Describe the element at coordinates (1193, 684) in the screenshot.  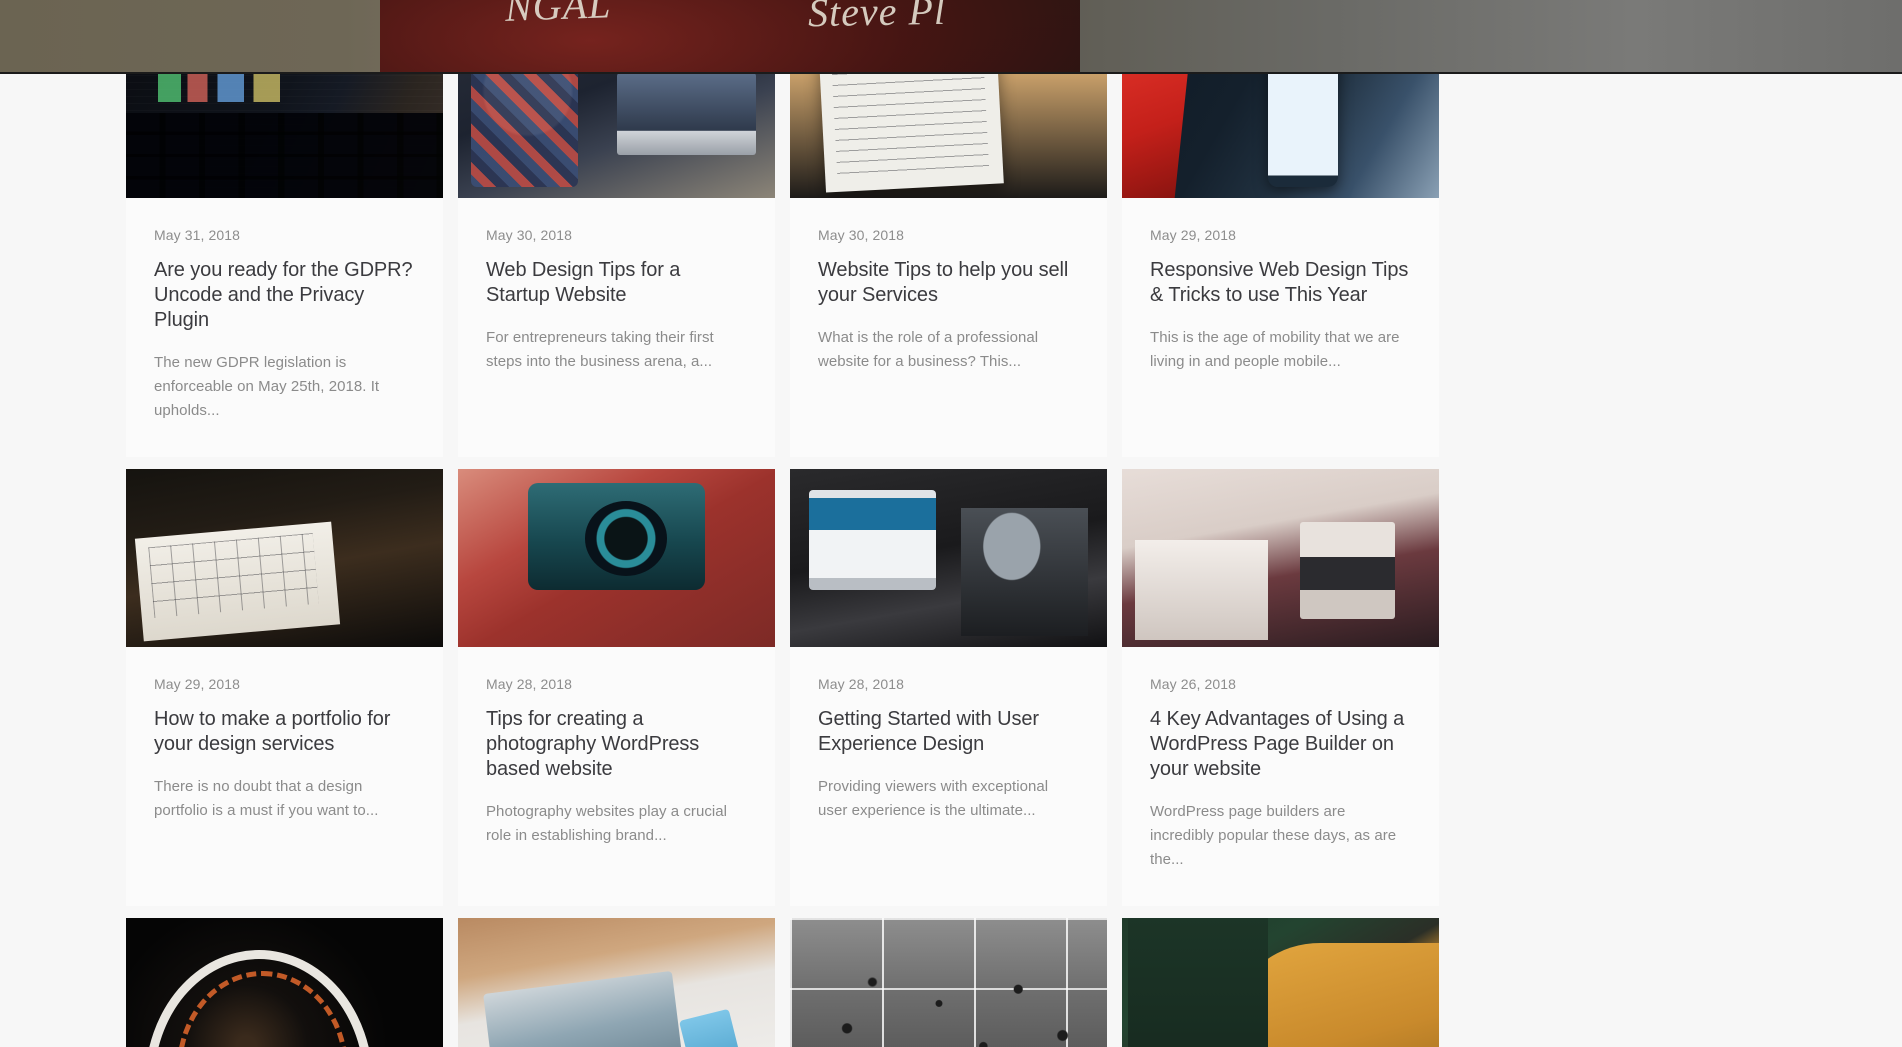
I see `post-date: May 26, 2018` at that location.